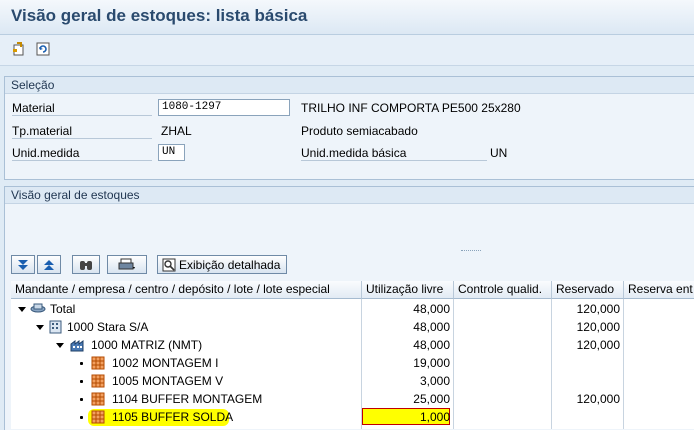 The width and height of the screenshot is (694, 430). Describe the element at coordinates (230, 264) in the screenshot. I see `detail-view-label: Exibição detalhada` at that location.